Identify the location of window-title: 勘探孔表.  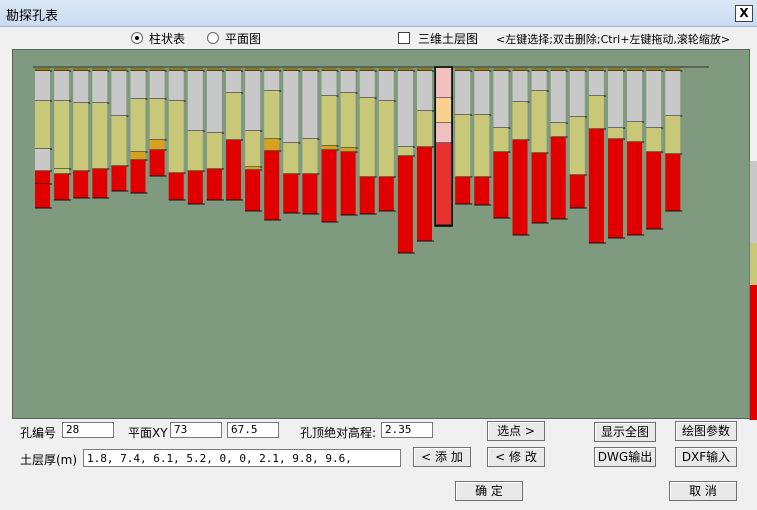
(32, 16).